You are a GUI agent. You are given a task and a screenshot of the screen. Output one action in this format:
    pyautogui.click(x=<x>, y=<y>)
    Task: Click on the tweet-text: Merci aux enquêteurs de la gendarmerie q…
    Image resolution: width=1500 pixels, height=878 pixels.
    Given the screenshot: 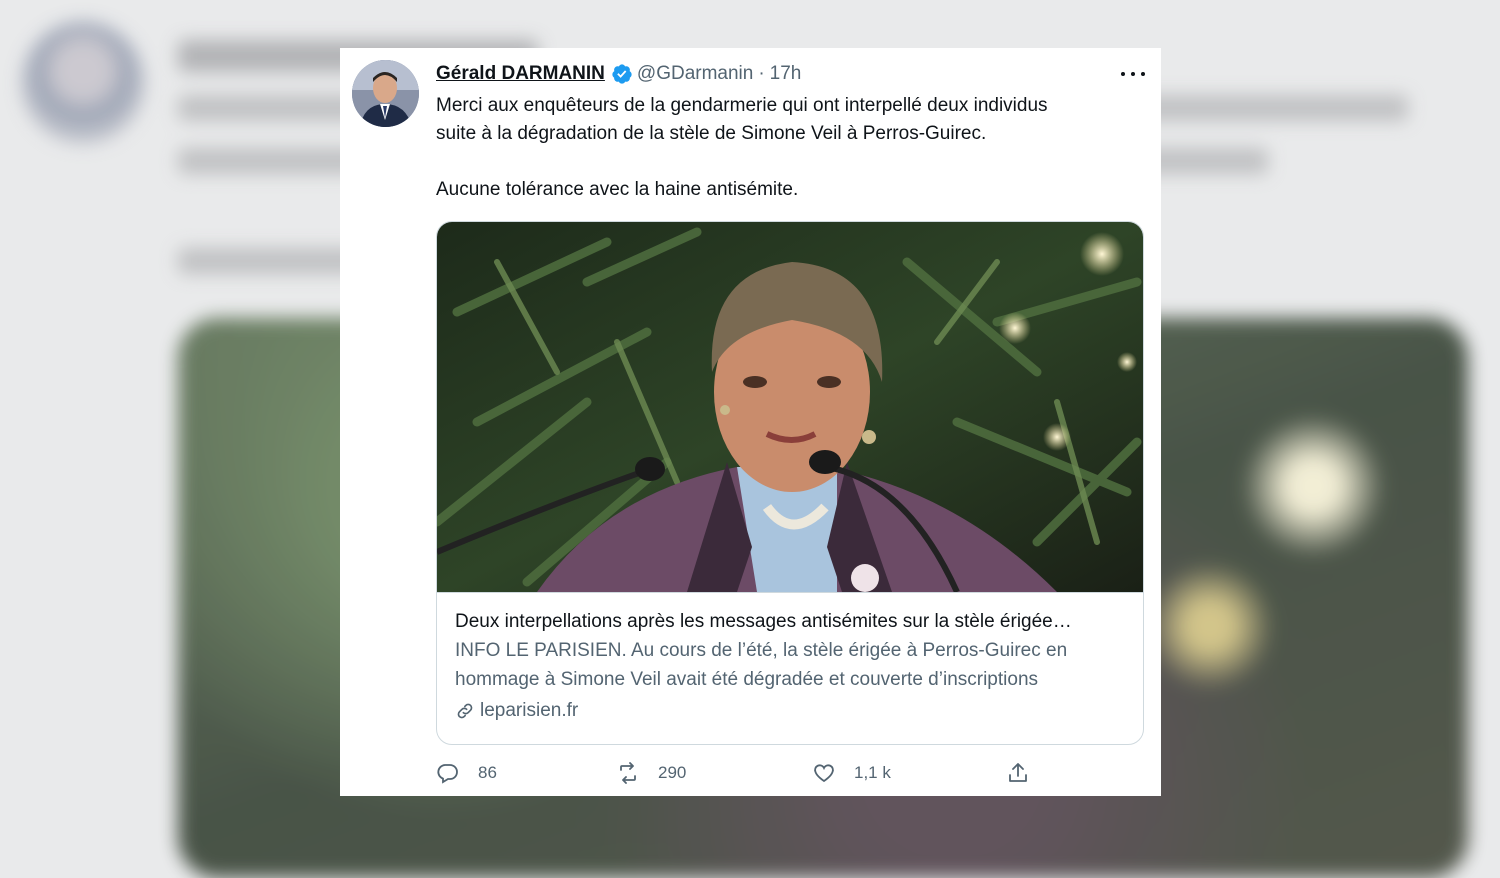 What is the action you would take?
    pyautogui.click(x=786, y=148)
    